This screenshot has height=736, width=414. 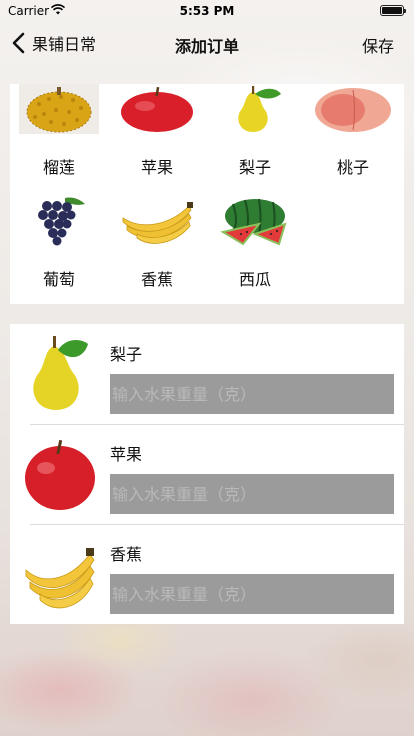 What do you see at coordinates (59, 251) in the screenshot?
I see `fruit-option-grape: 葡萄` at bounding box center [59, 251].